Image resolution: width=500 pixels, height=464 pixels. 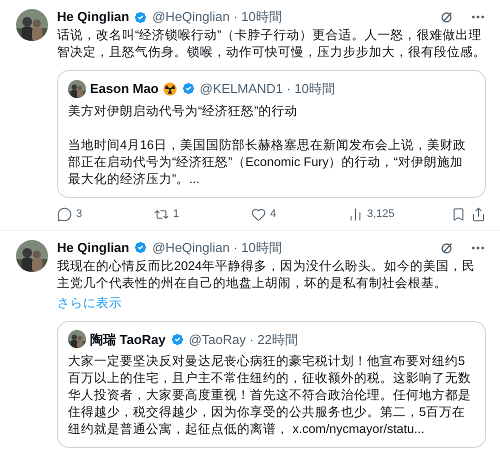 I want to click on bookmark-button, so click(x=458, y=214).